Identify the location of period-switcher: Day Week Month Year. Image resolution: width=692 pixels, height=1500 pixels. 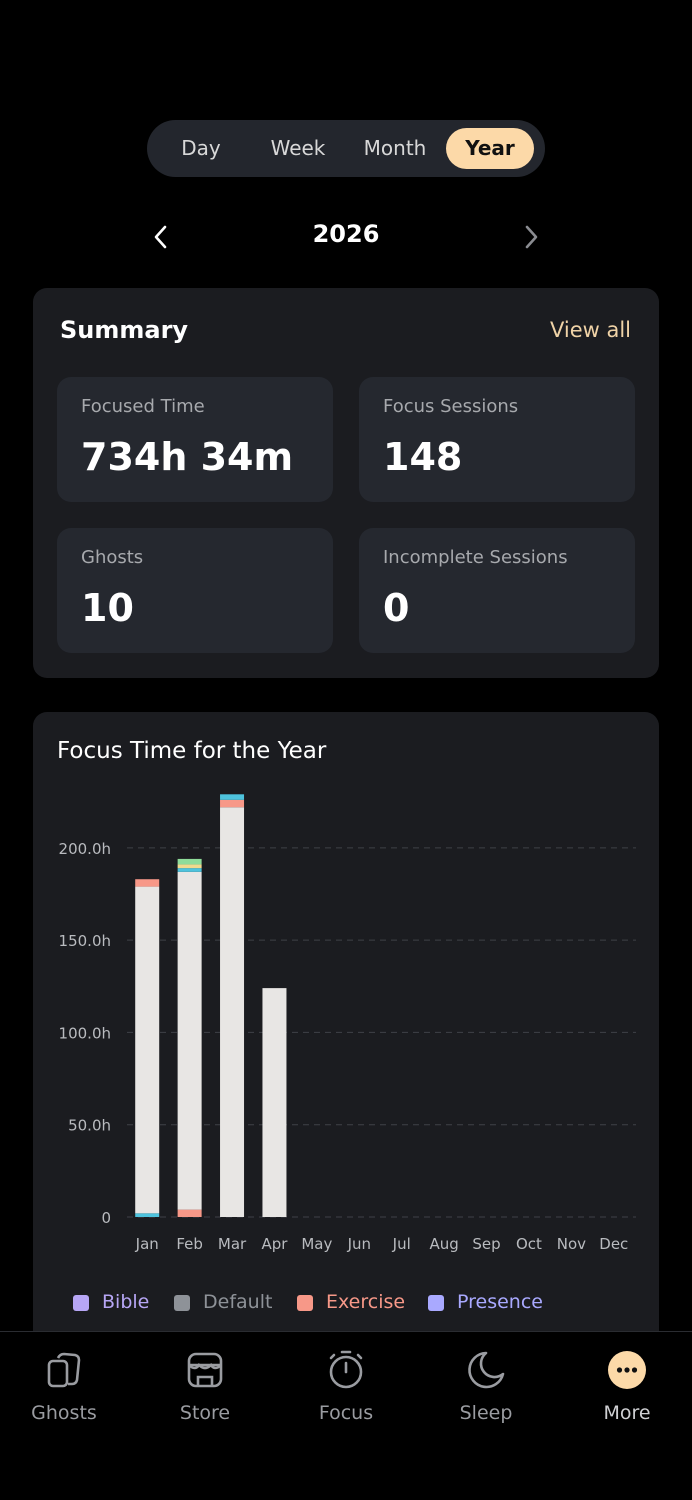
(346, 148).